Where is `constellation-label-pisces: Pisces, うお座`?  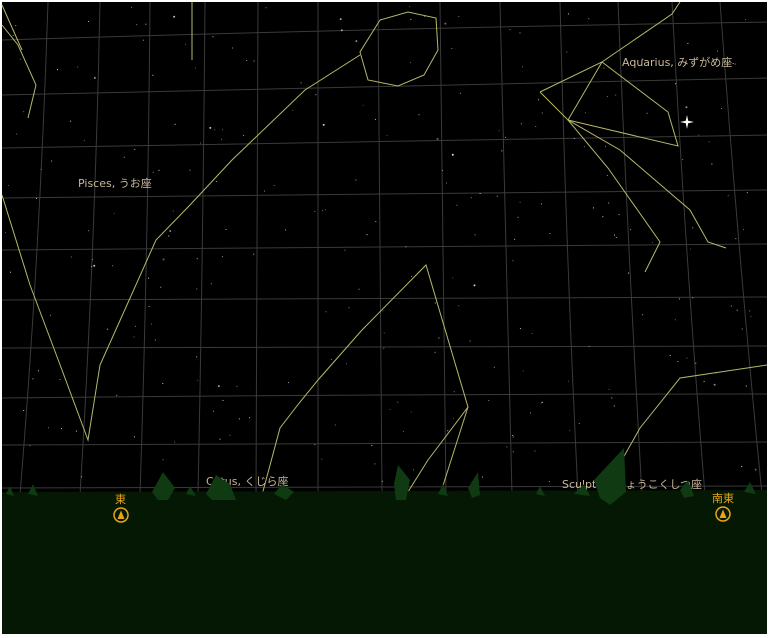 constellation-label-pisces: Pisces, うお座 is located at coordinates (115, 183).